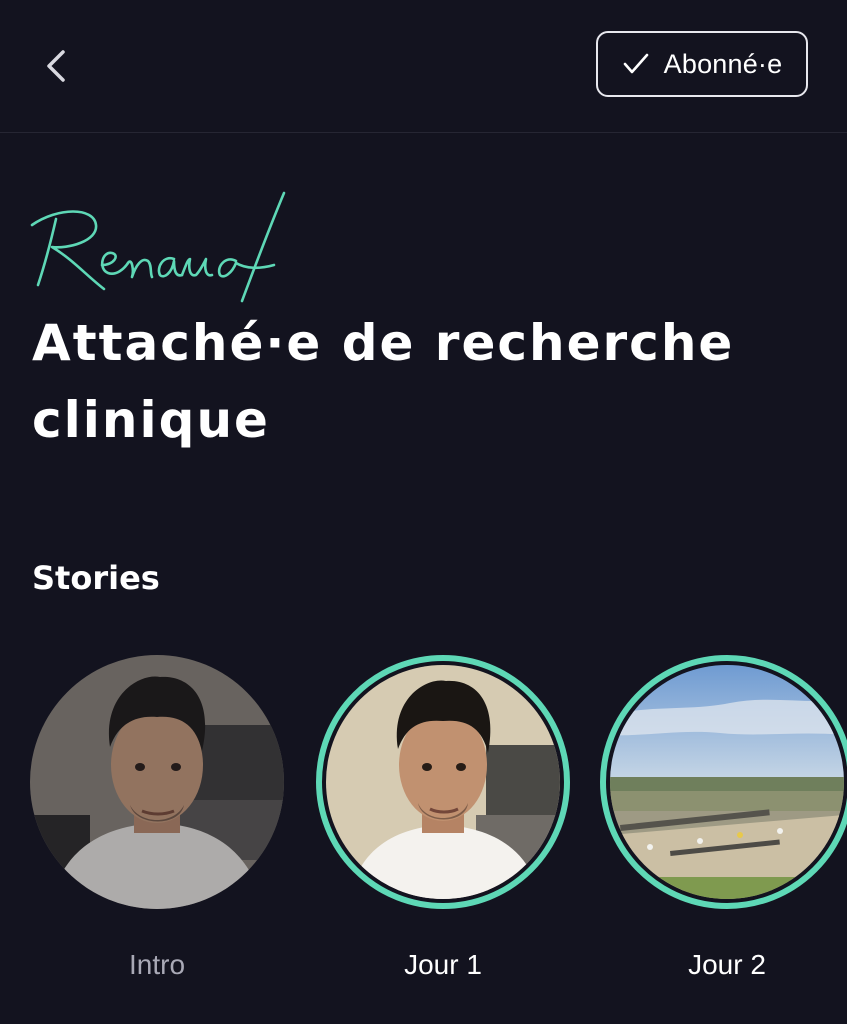  What do you see at coordinates (443, 964) in the screenshot?
I see `story-label: Jour 1` at bounding box center [443, 964].